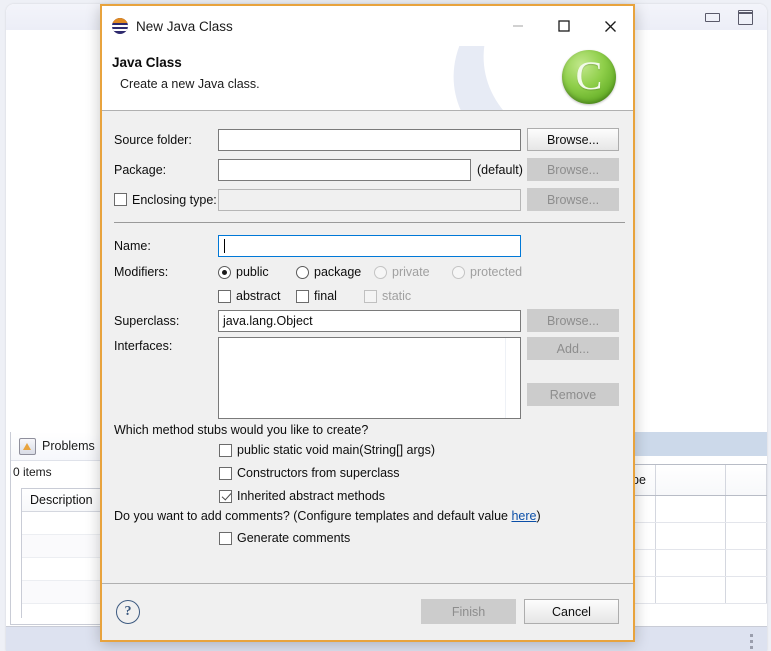 The image size is (771, 651). I want to click on modifier-public-radio, so click(224, 272).